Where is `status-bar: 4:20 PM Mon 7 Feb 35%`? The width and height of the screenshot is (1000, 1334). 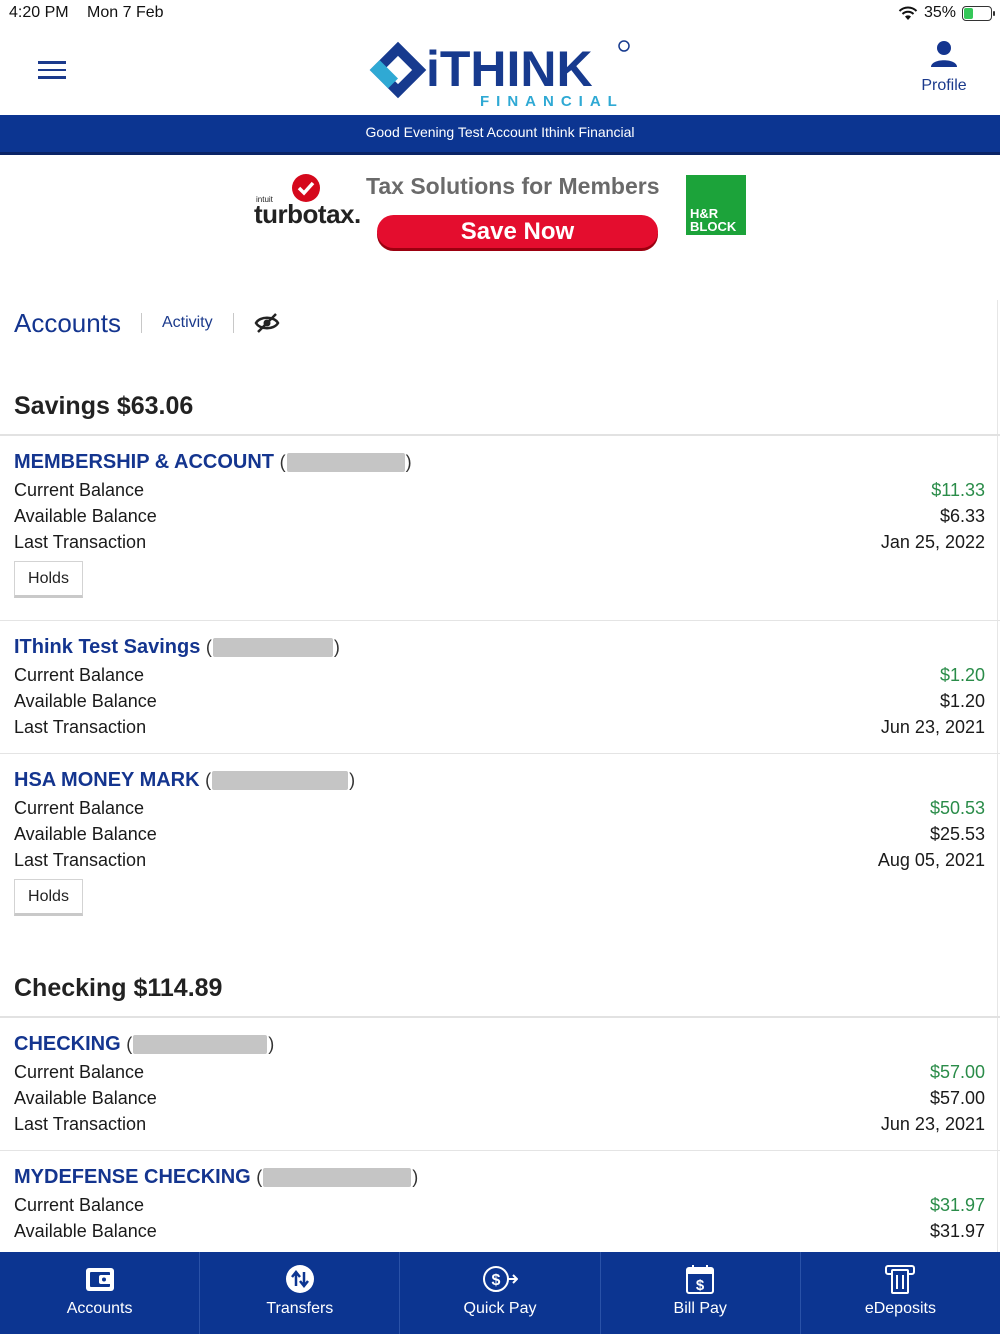
status-bar: 4:20 PM Mon 7 Feb 35% is located at coordinates (500, 14).